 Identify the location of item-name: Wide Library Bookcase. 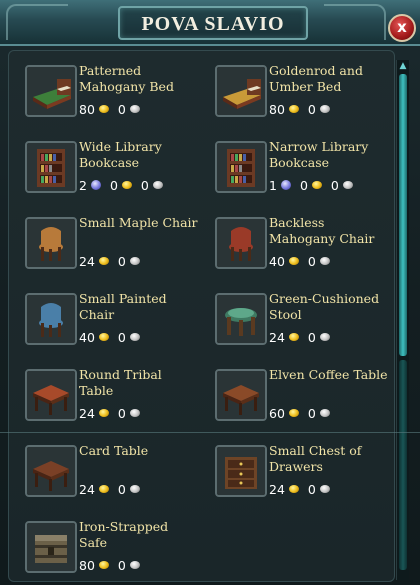
(120, 154).